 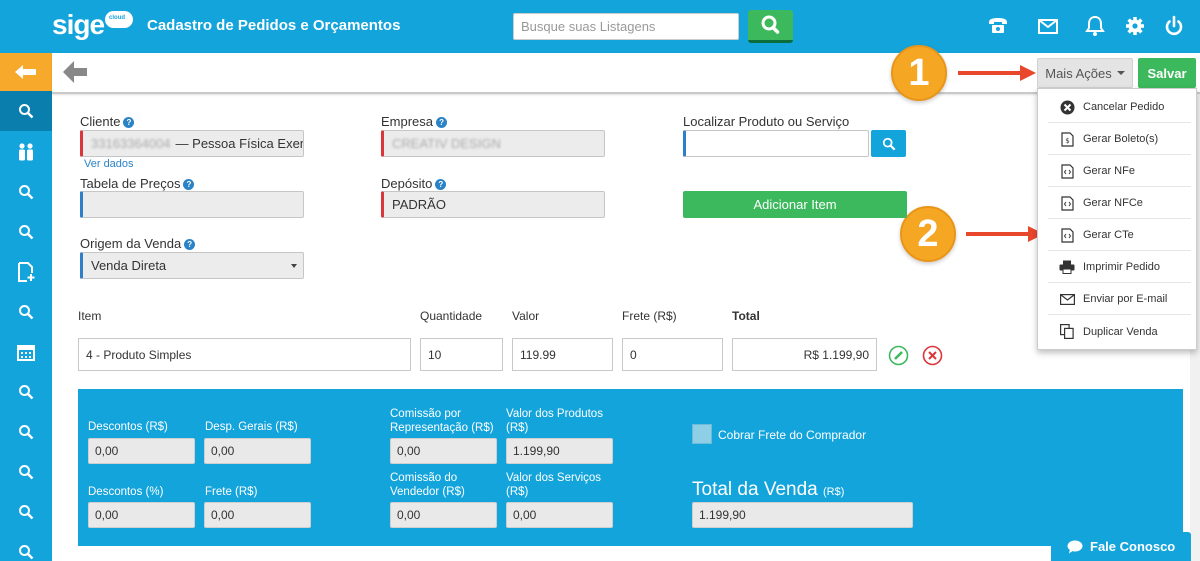 What do you see at coordinates (461, 354) in the screenshot?
I see `quantidade-input: 10` at bounding box center [461, 354].